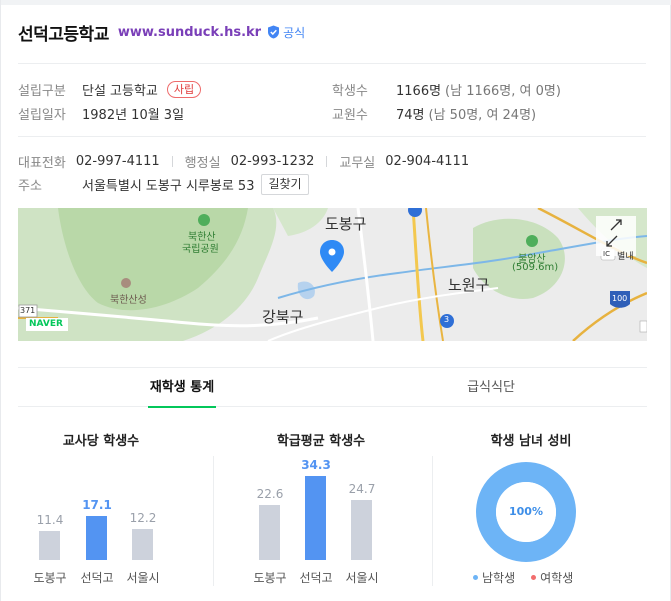 This screenshot has height=601, width=671. I want to click on founded-value: 1982년 10월 3일, so click(133, 115).